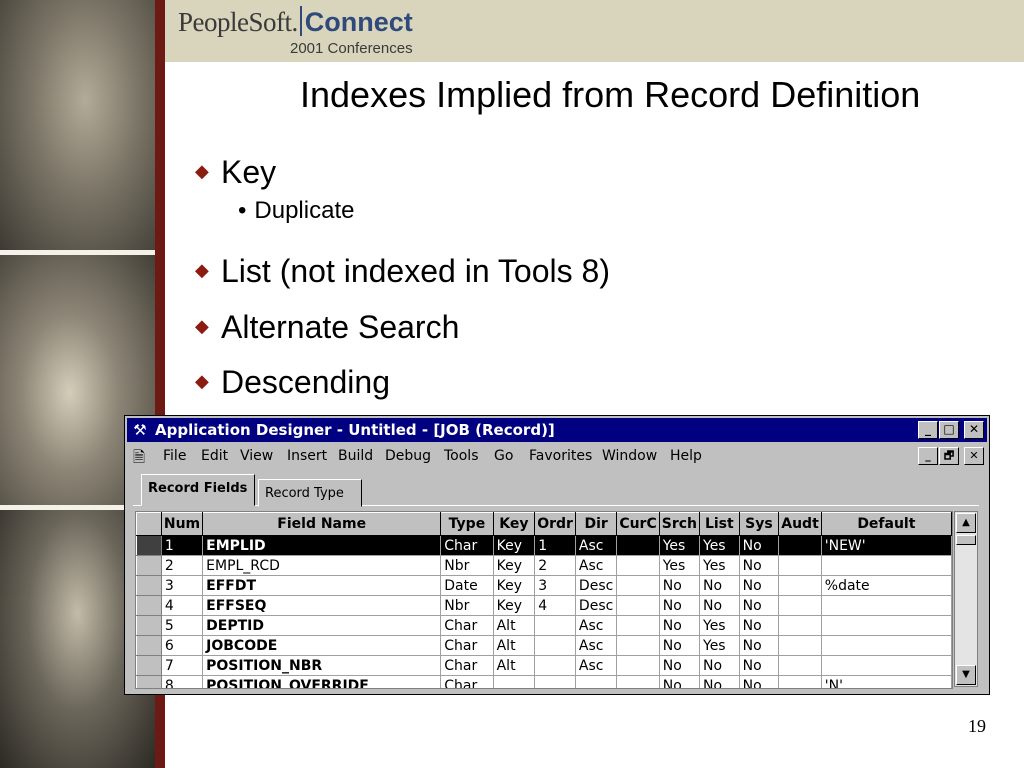 Image resolution: width=1024 pixels, height=768 pixels. I want to click on table-cell: 4, so click(182, 605).